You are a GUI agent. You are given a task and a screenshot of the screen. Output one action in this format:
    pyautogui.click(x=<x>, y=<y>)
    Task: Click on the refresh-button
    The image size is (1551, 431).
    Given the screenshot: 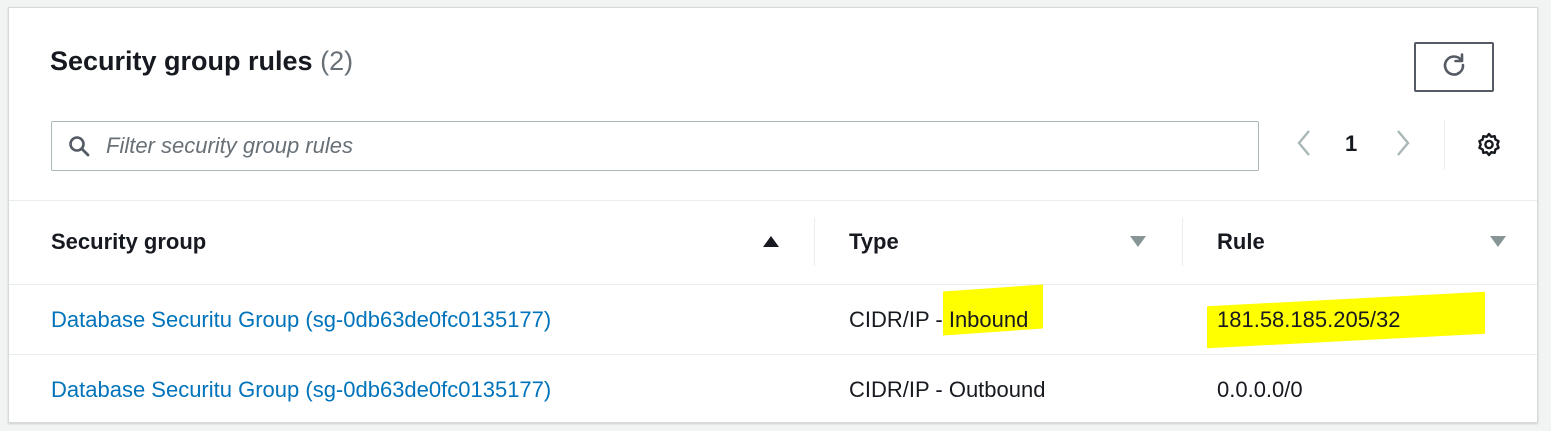 What is the action you would take?
    pyautogui.click(x=1454, y=67)
    